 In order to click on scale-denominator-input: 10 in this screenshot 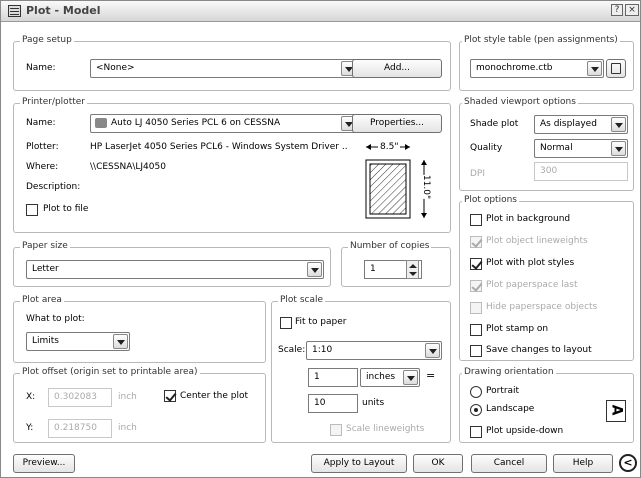, I will do `click(333, 403)`.